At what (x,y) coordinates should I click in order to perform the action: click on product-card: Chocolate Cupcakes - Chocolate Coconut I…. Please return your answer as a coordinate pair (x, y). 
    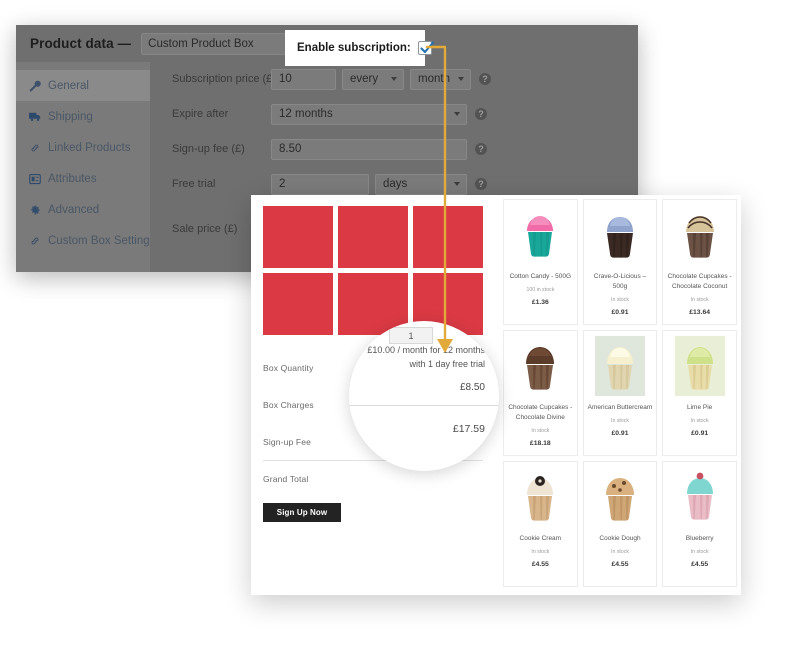
    Looking at the image, I should click on (699, 262).